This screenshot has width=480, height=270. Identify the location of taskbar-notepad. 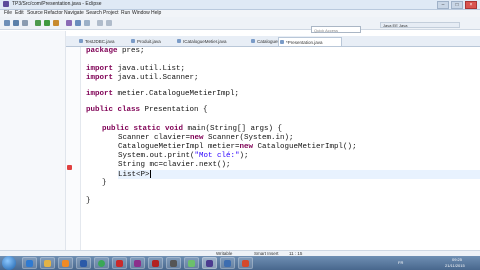
(191, 263).